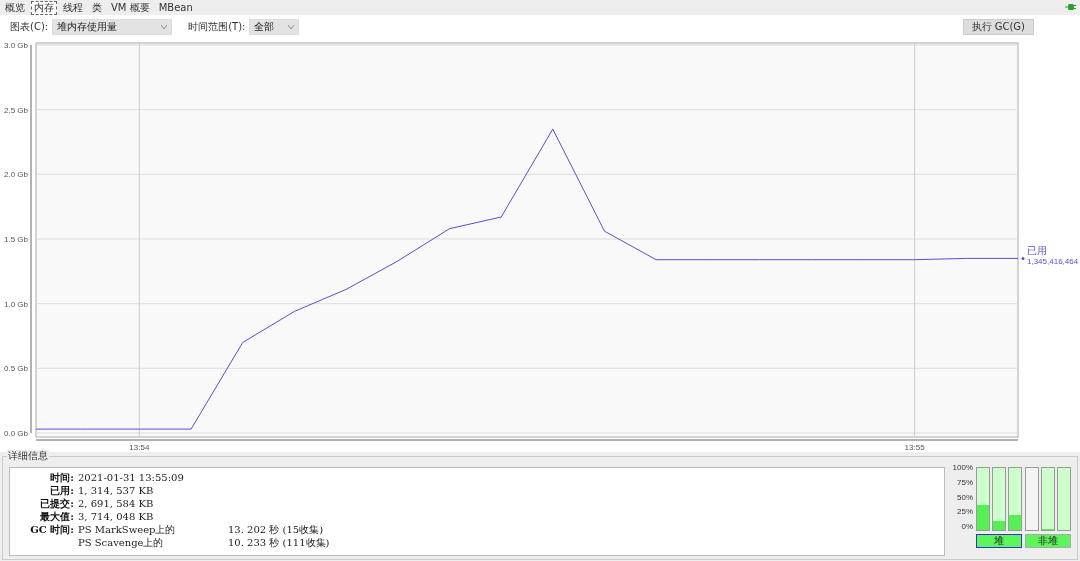  I want to click on percent-label: 25%, so click(964, 512).